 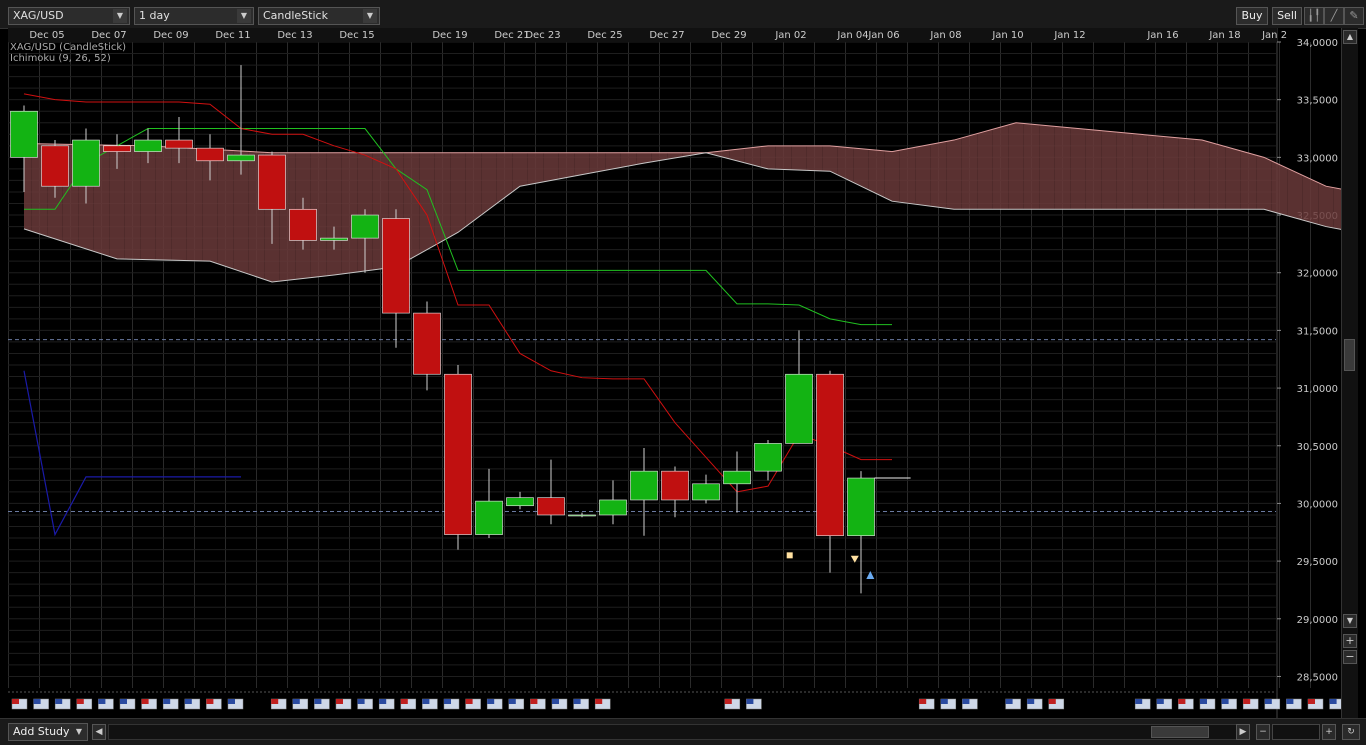 What do you see at coordinates (1317, 677) in the screenshot?
I see `y-tick-label: 28,5000` at bounding box center [1317, 677].